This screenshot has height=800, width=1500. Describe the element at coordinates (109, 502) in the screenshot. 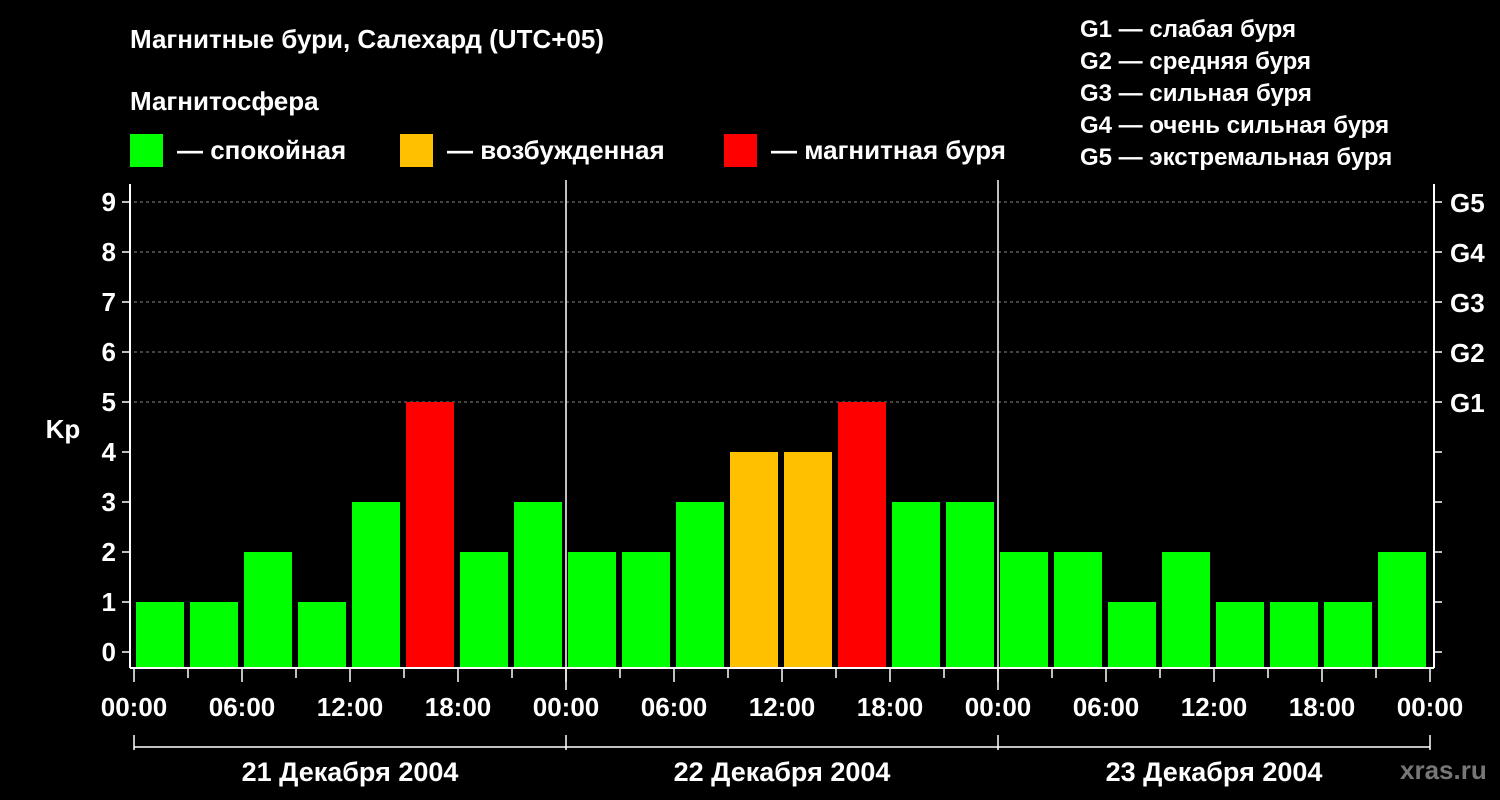

I see `y-tick-label: 3` at that location.